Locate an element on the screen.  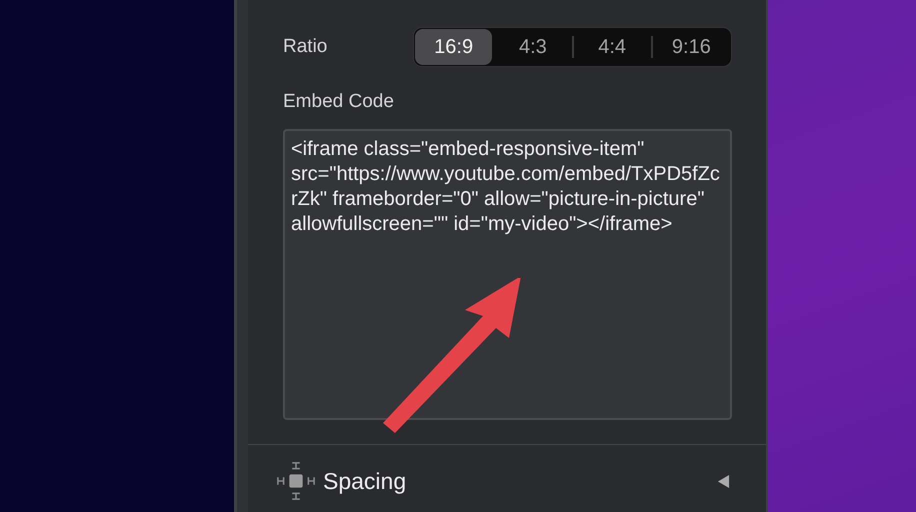
spacing-label: Spacing is located at coordinates (365, 481).